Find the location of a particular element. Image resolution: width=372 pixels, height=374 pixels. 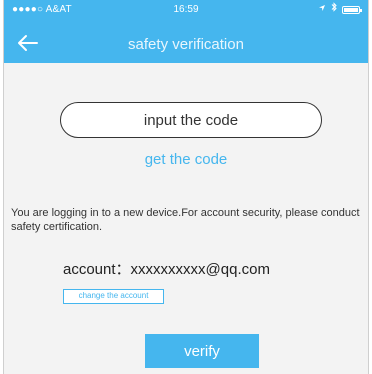

get-code-link: get the code is located at coordinates (186, 159).